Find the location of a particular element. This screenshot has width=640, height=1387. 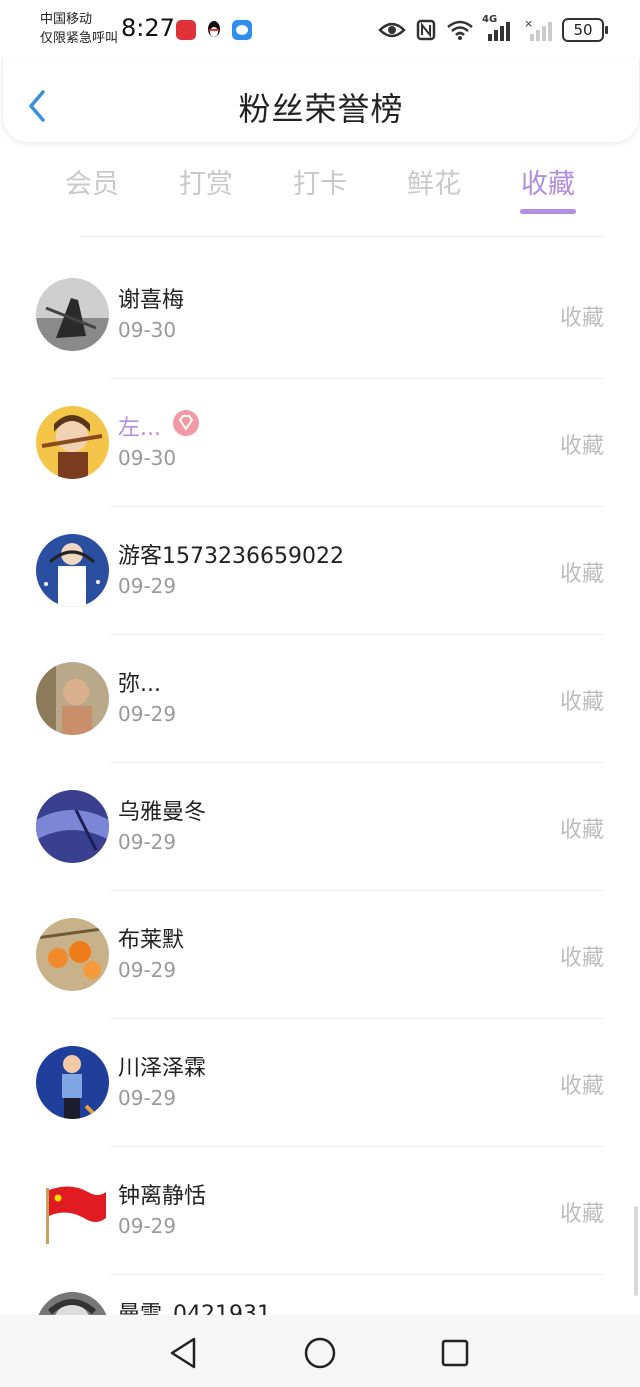

flag-avatar is located at coordinates (72, 1210).